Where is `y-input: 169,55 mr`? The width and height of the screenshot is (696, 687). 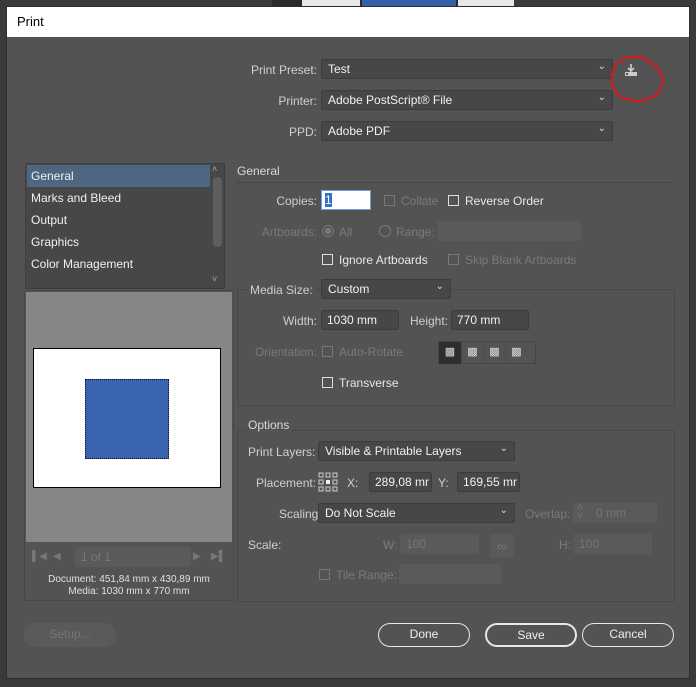
y-input: 169,55 mr is located at coordinates (488, 482).